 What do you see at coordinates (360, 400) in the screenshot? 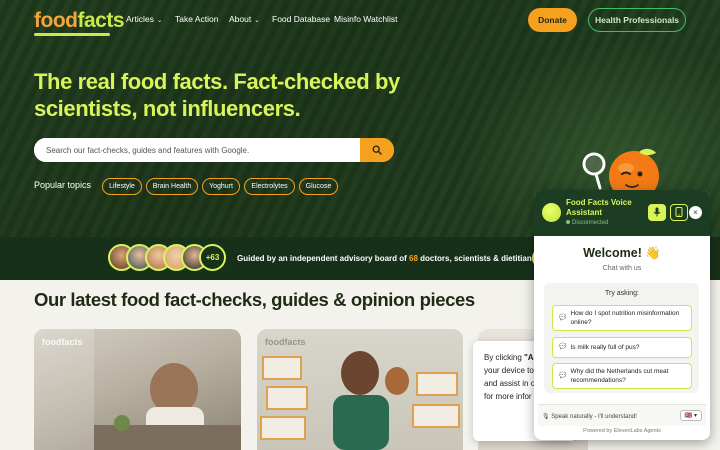
I see `card-image-eggs` at bounding box center [360, 400].